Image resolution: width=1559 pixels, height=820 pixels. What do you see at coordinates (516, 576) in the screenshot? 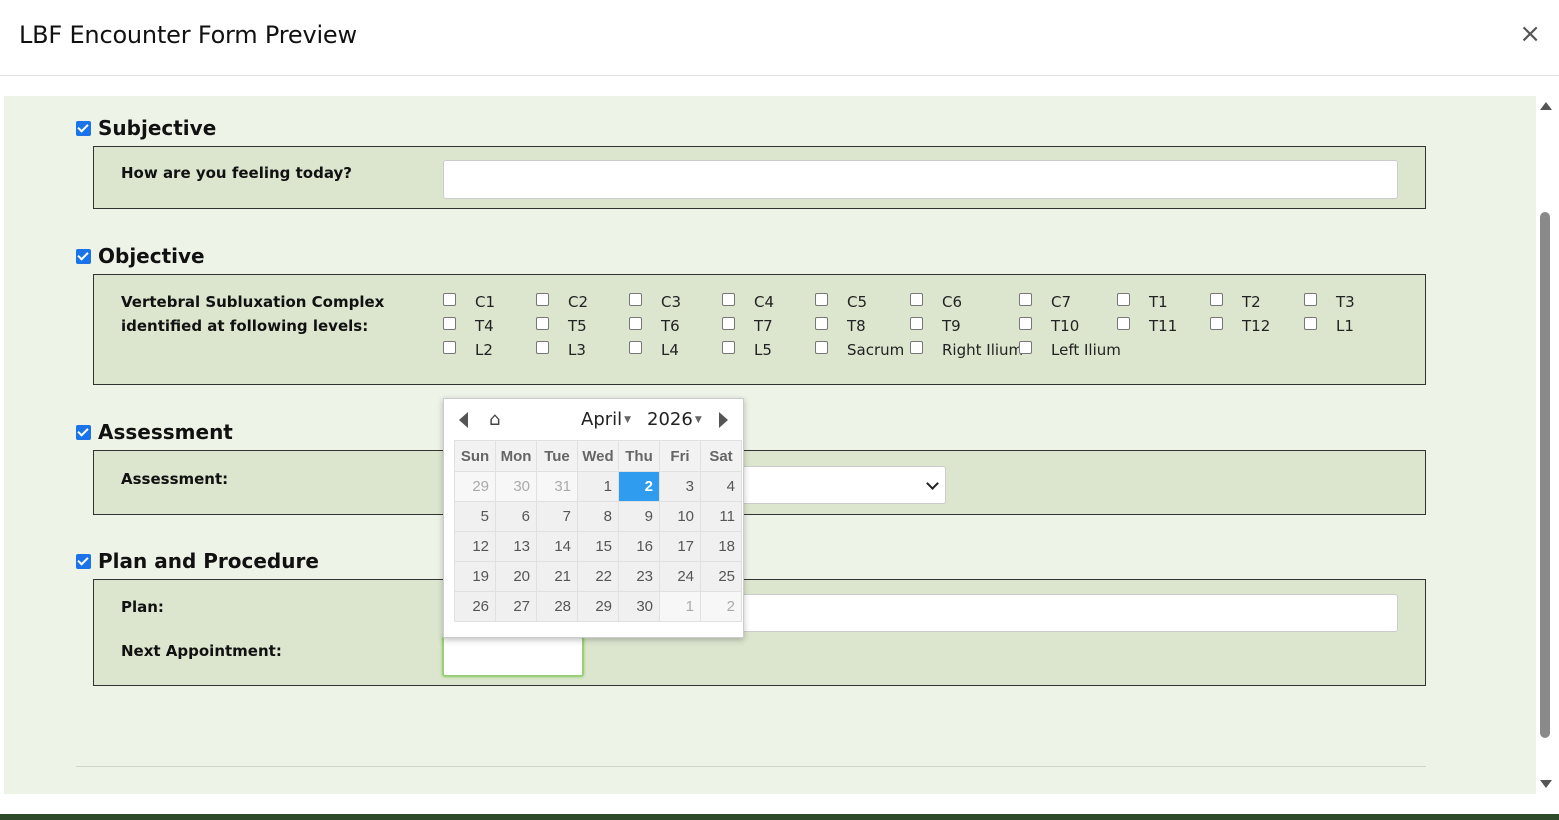
I see `calendar-day: 20` at bounding box center [516, 576].